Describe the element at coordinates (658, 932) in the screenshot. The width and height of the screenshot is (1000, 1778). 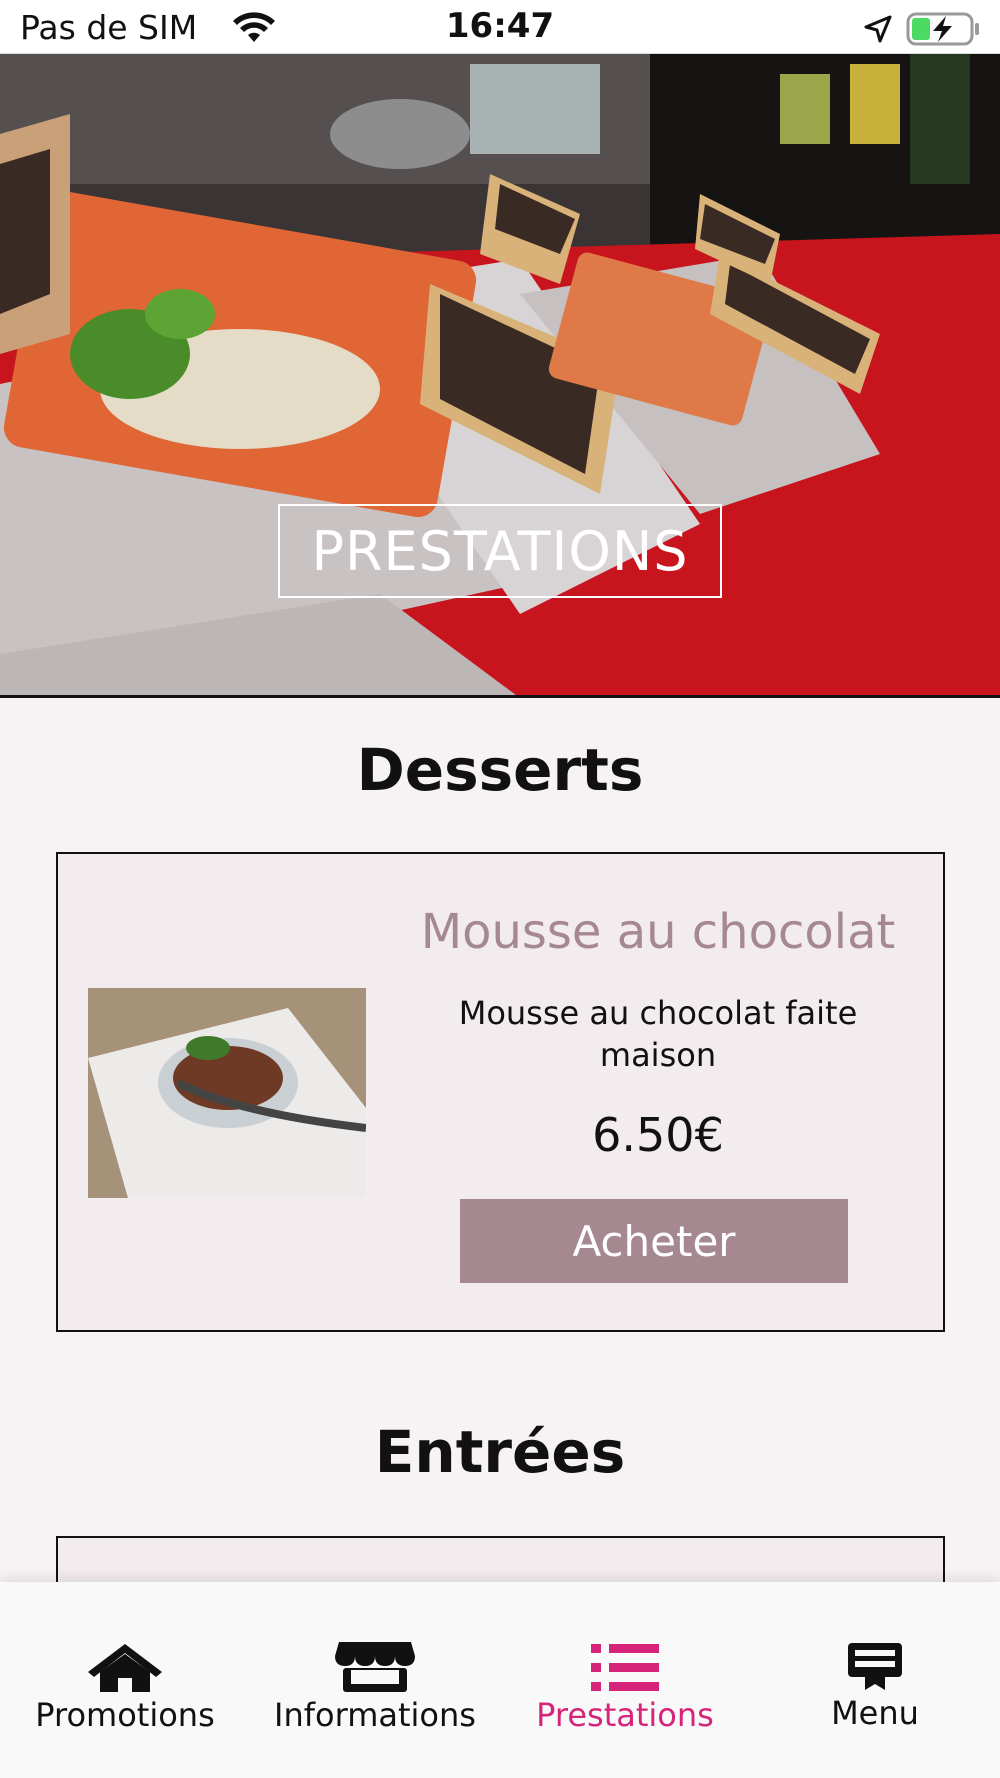
I see `product-name: Mousse au chocolat` at that location.